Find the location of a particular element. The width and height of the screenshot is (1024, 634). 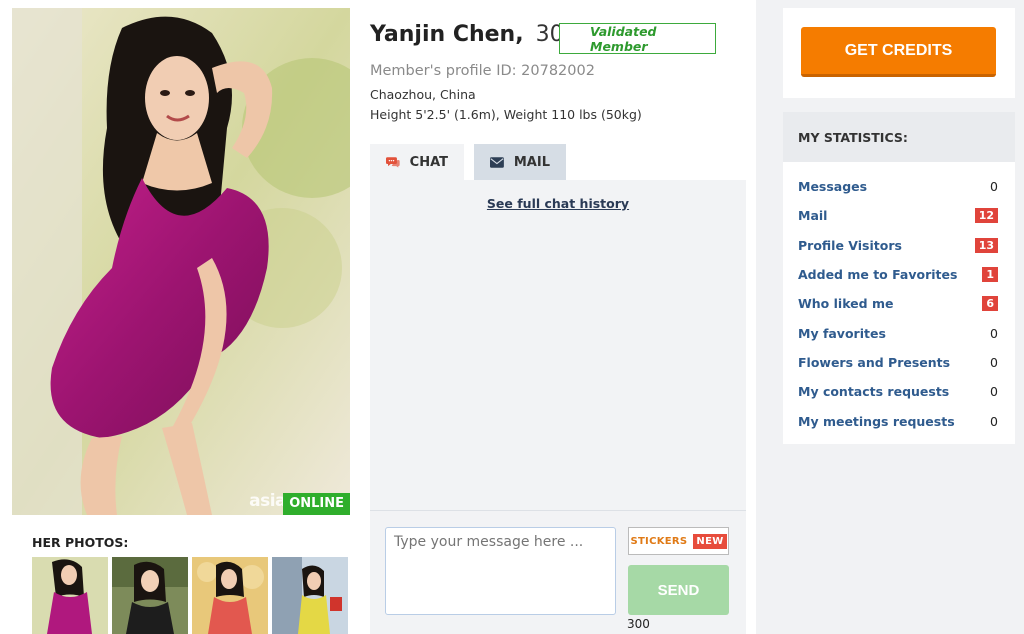

chat-bubble-icon is located at coordinates (393, 162).